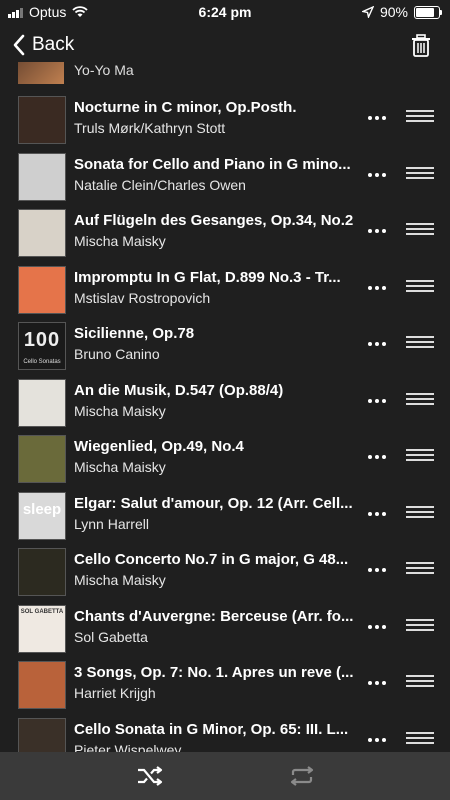 The width and height of the screenshot is (450, 800). What do you see at coordinates (117, 354) in the screenshot?
I see `track-artist: Bruno Canino` at bounding box center [117, 354].